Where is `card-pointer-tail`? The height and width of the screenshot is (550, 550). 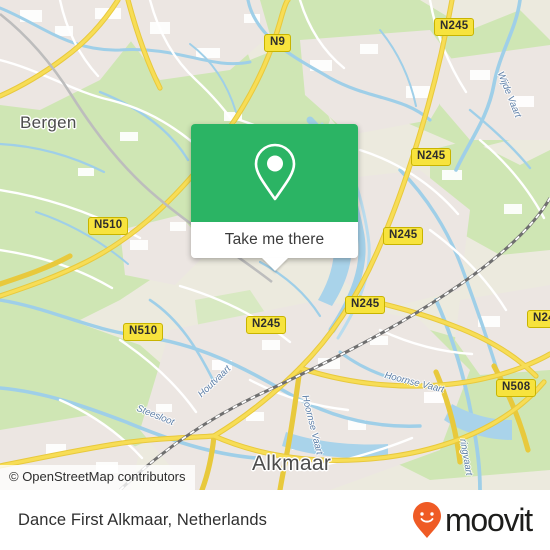
card-pointer-tail is located at coordinates (274, 264).